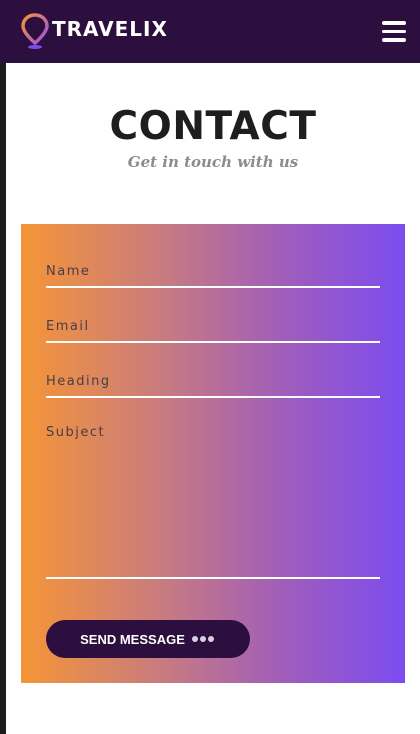 This screenshot has height=734, width=420. I want to click on heading-input, so click(213, 381).